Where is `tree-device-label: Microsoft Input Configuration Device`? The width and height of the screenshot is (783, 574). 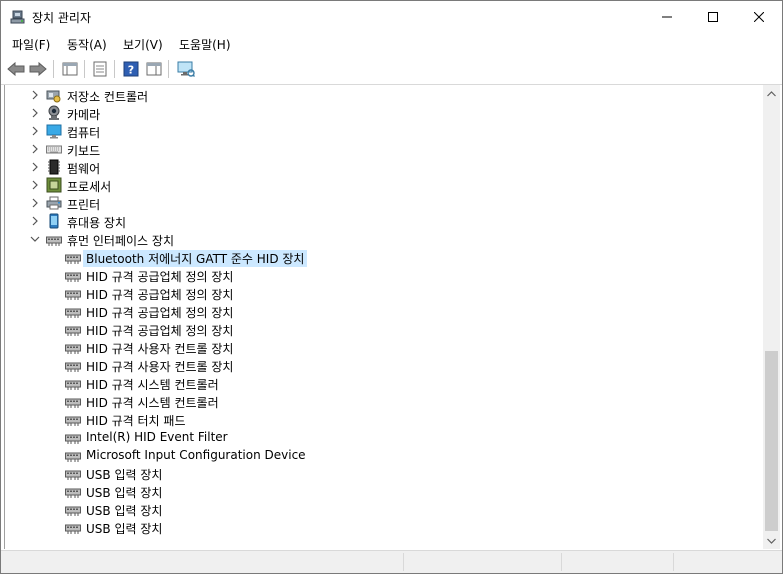 tree-device-label: Microsoft Input Configuration Device is located at coordinates (196, 455).